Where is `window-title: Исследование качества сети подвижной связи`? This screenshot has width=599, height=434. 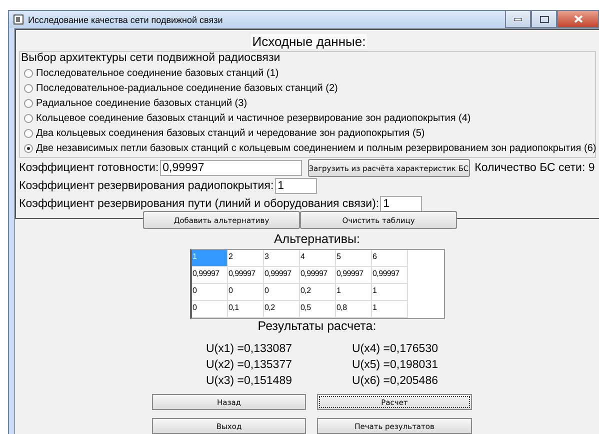
window-title: Исследование качества сети подвижной связи is located at coordinates (126, 19).